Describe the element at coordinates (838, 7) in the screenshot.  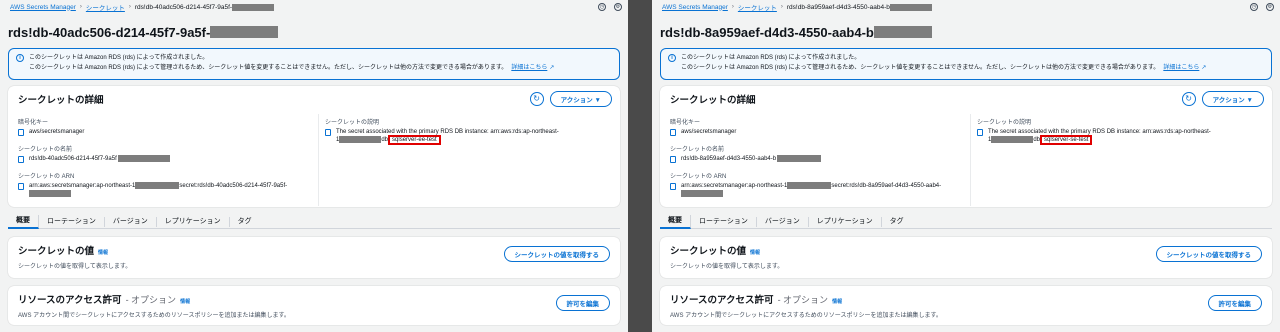
I see `breadcrumb-current: rds!db-8a959aef-d4d3-4550-aab4-b` at that location.